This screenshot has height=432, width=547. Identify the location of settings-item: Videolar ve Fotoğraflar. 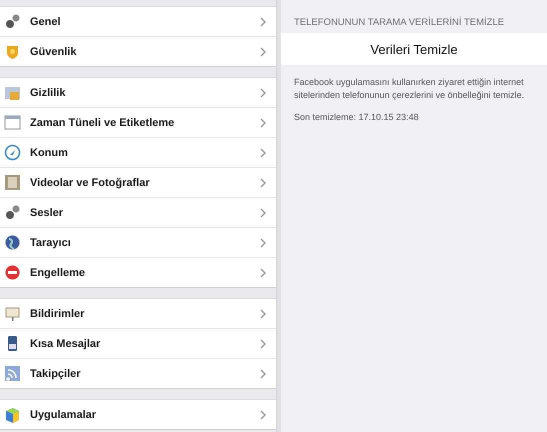
(138, 183).